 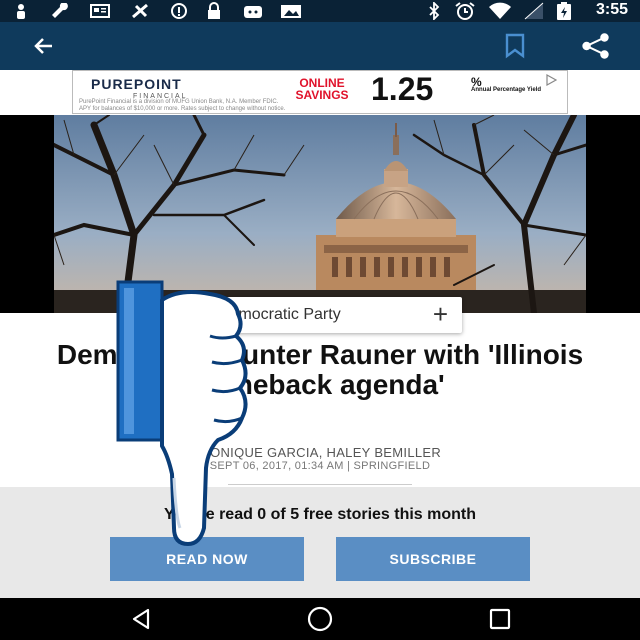 What do you see at coordinates (44, 46) in the screenshot?
I see `back-arrow-icon` at bounding box center [44, 46].